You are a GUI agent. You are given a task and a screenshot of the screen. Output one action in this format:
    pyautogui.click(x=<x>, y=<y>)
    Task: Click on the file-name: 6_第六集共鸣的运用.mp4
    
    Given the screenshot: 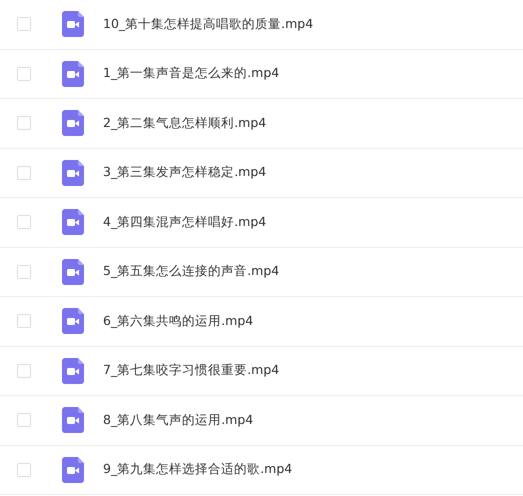 What is the action you would take?
    pyautogui.click(x=178, y=321)
    